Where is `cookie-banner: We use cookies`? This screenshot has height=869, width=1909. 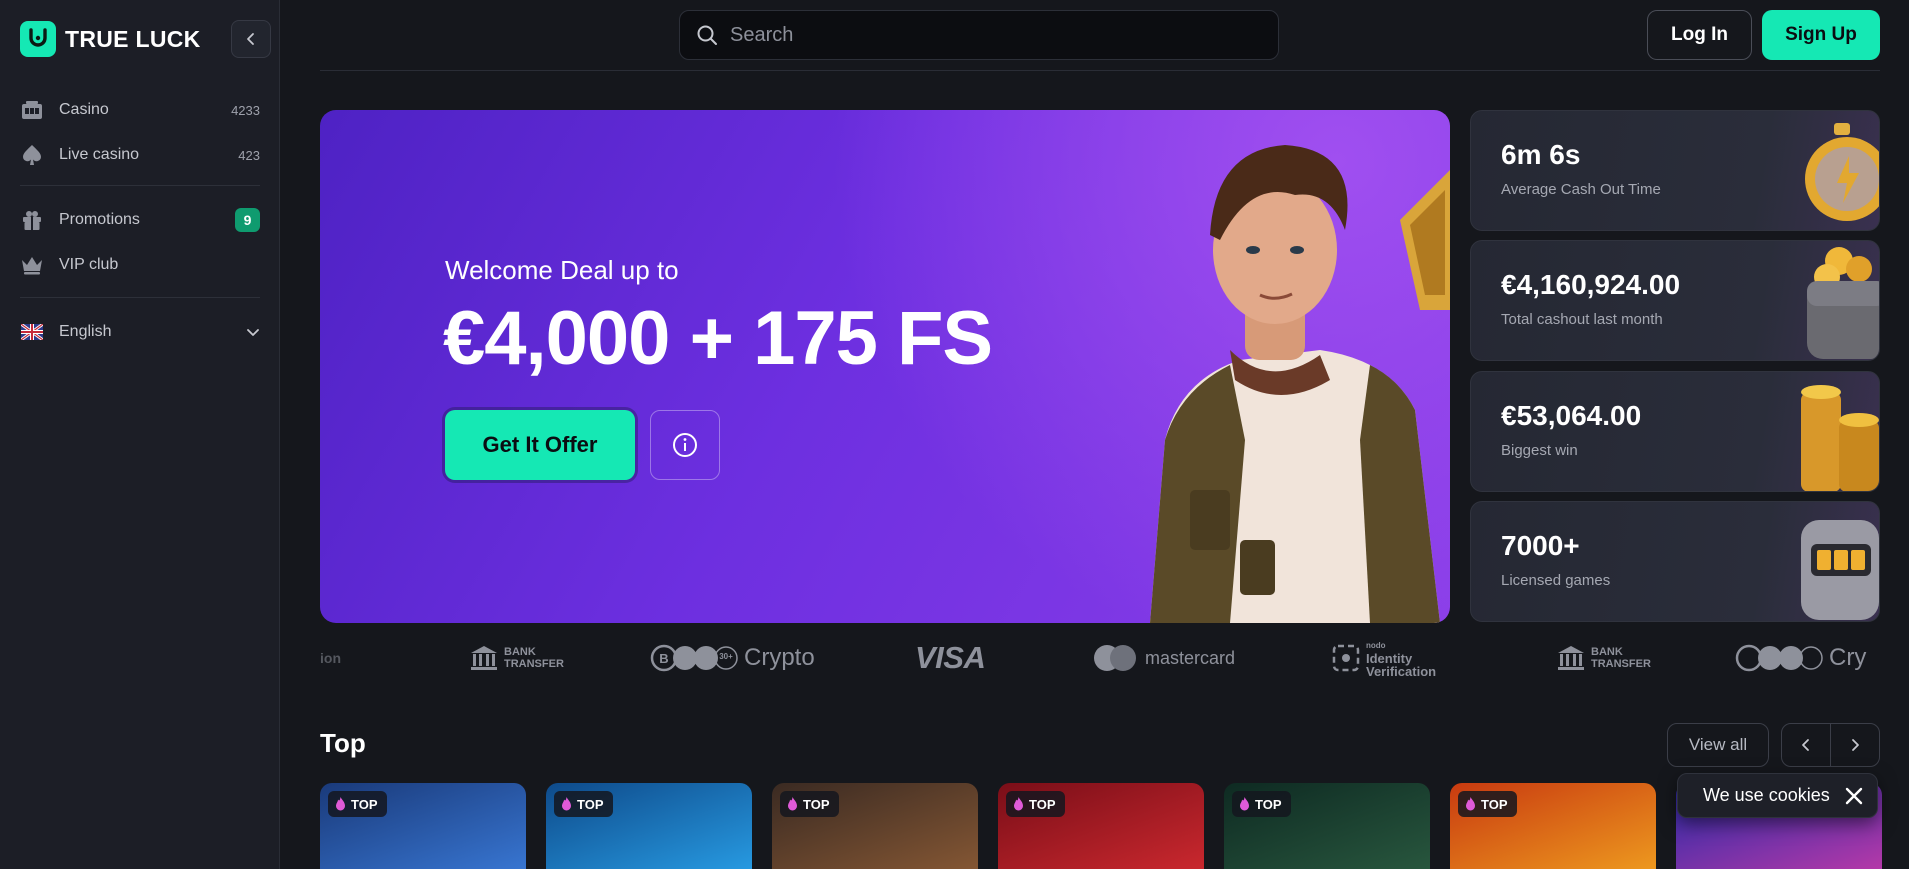
cookie-banner: We use cookies is located at coordinates (1777, 795).